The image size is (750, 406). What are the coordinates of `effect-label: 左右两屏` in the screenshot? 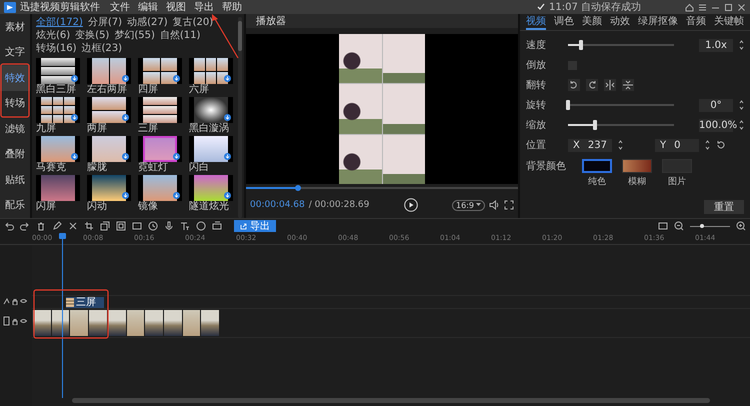 It's located at (107, 89).